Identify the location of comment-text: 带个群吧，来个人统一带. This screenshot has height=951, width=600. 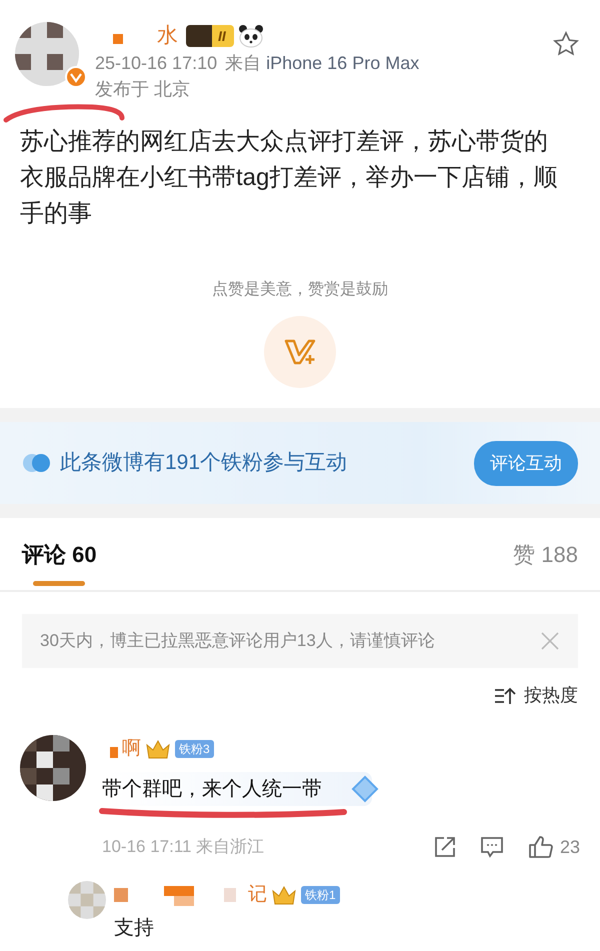
(237, 789).